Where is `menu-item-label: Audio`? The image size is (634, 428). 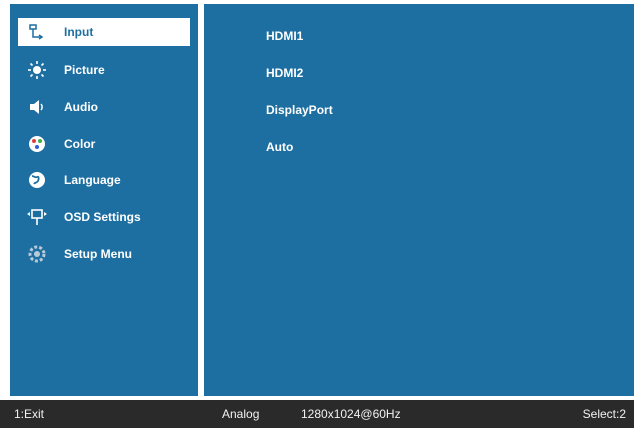 menu-item-label: Audio is located at coordinates (81, 107).